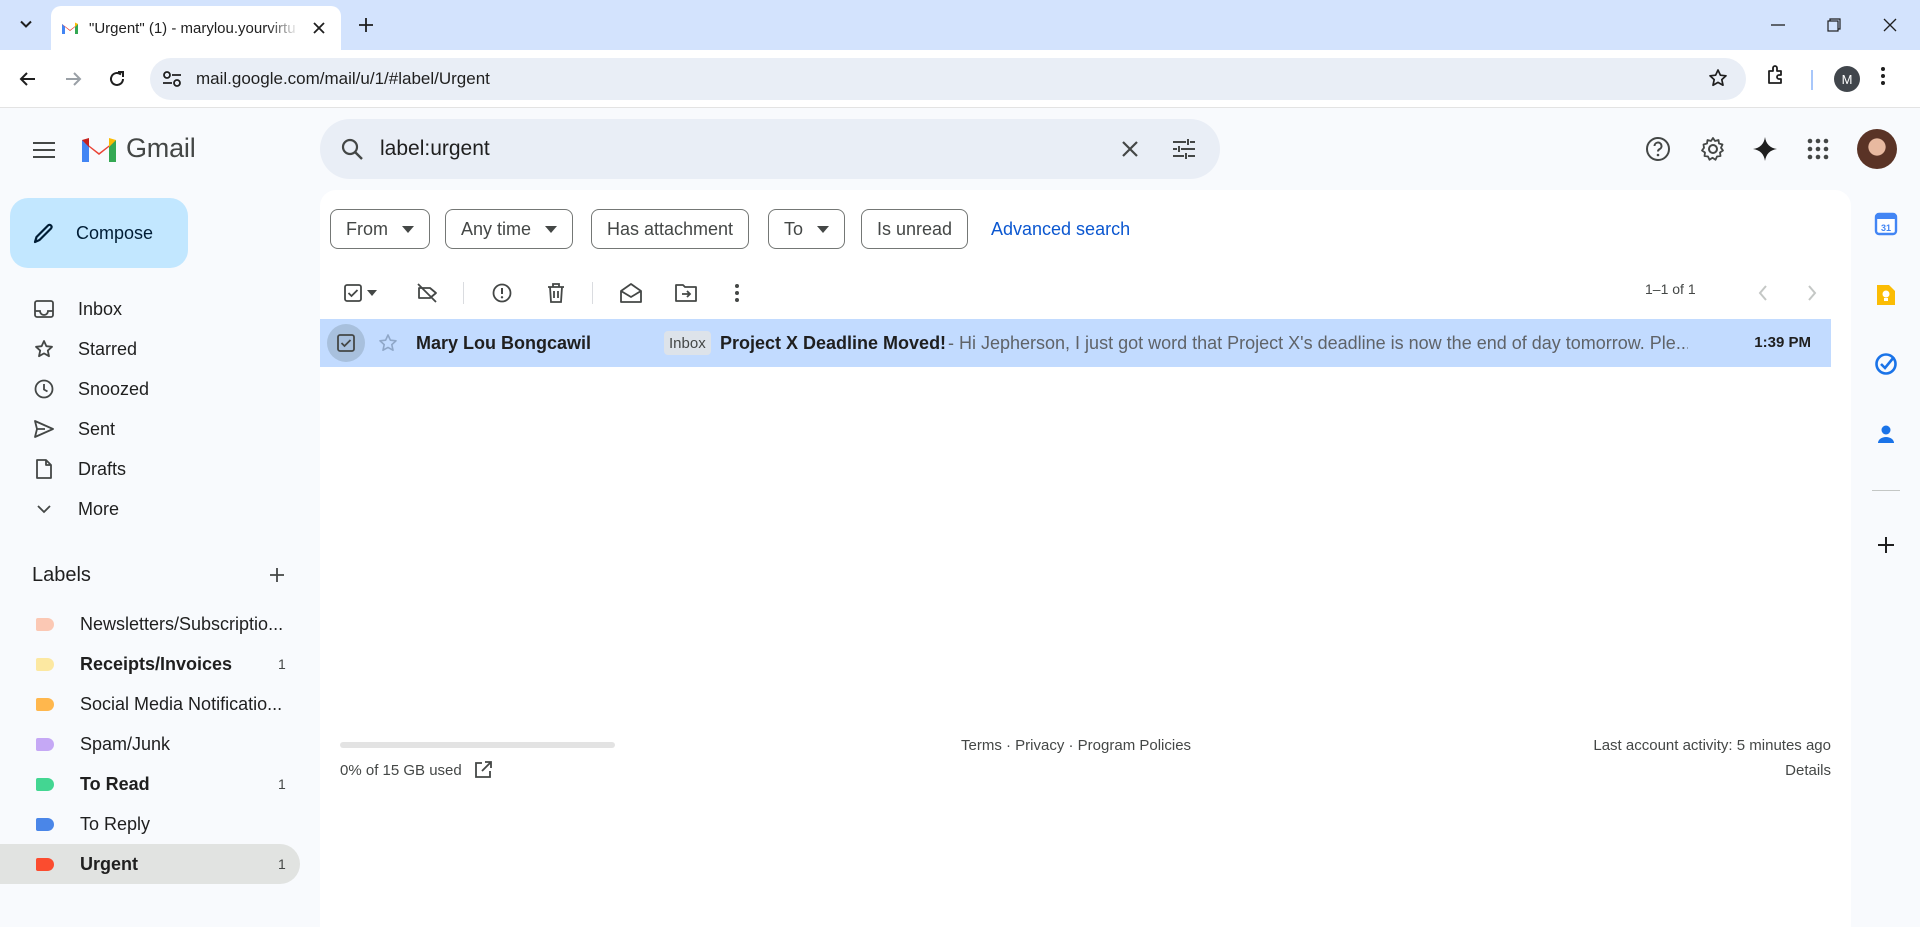 The image size is (1920, 927). Describe the element at coordinates (150, 389) in the screenshot. I see `nav-item-snoozed: Snoozed` at that location.